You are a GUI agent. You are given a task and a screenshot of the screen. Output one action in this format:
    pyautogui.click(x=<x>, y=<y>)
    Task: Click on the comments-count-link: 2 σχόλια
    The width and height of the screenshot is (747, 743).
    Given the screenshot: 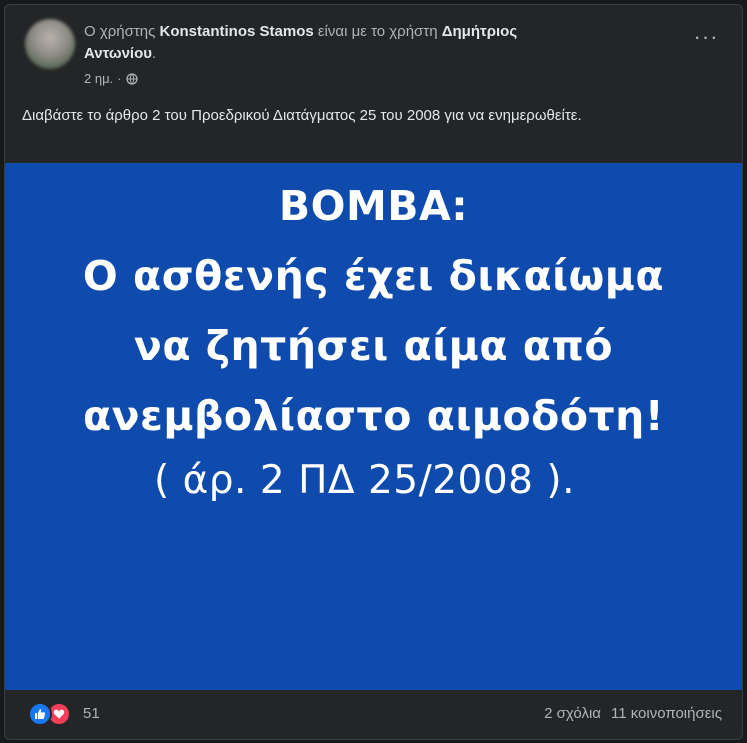 What is the action you would take?
    pyautogui.click(x=572, y=714)
    